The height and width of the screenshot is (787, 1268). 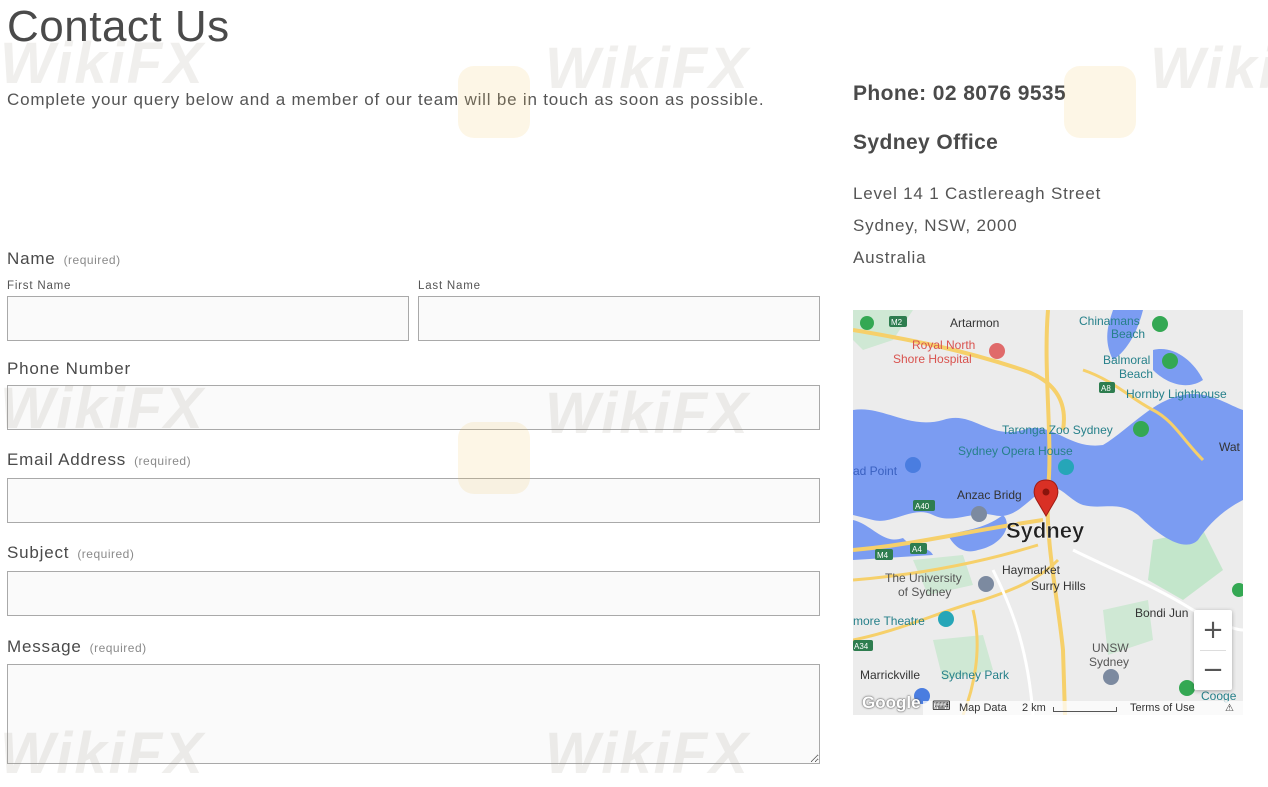 I want to click on map-scale-label: 2 km, so click(x=1034, y=708).